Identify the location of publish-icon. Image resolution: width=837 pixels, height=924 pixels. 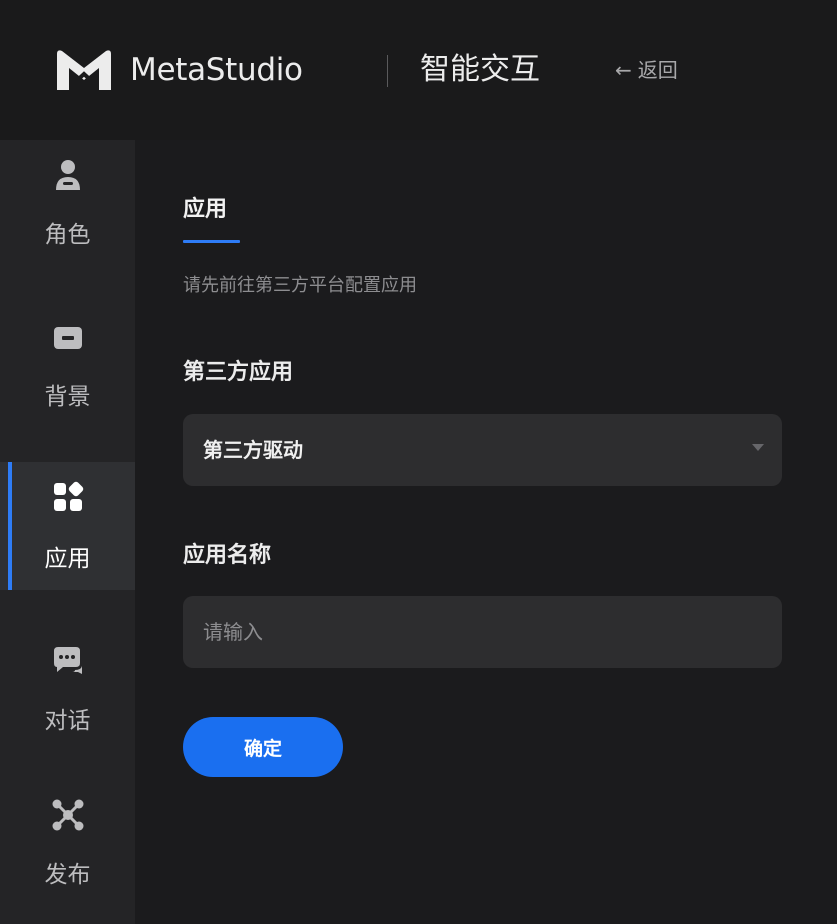
(67, 815).